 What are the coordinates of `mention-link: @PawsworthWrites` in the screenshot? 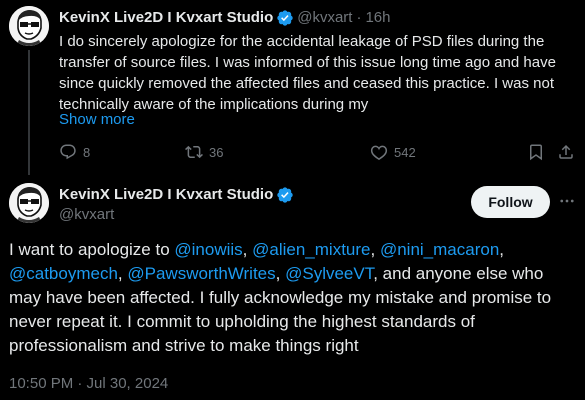 It's located at (201, 273).